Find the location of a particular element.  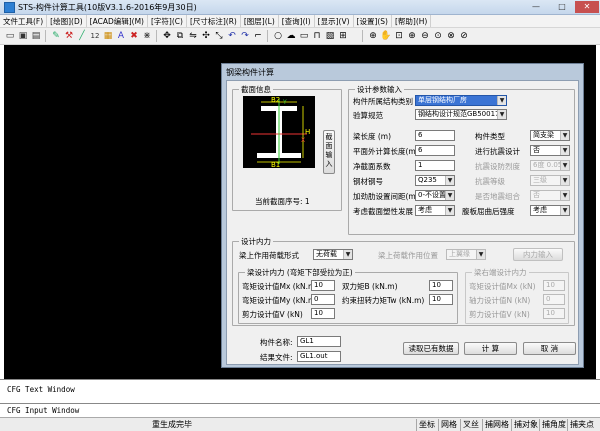

steel-grade-select: Q235 ▼ is located at coordinates (435, 180).